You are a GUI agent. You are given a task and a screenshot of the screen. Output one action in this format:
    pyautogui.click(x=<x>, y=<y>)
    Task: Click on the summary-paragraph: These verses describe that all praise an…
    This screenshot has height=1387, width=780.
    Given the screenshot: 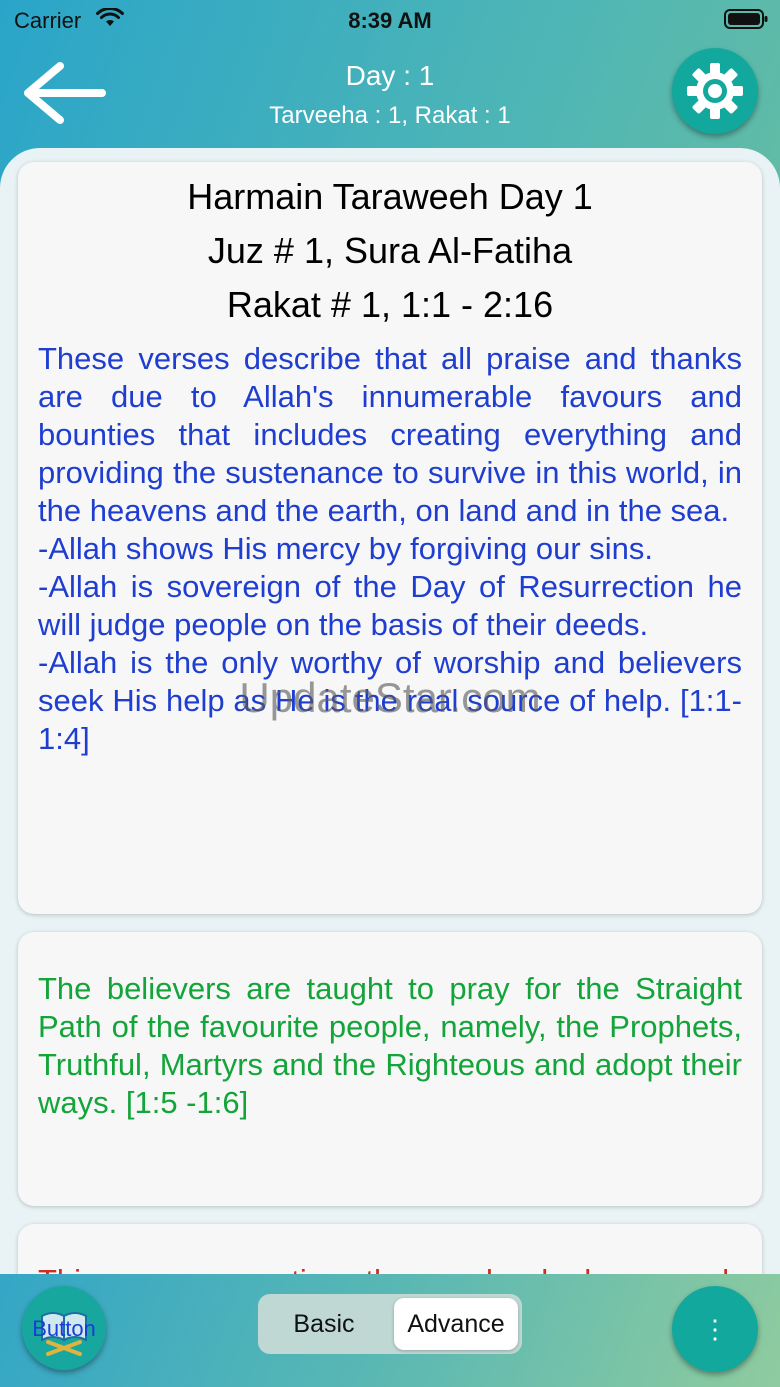 What is the action you would take?
    pyautogui.click(x=390, y=434)
    